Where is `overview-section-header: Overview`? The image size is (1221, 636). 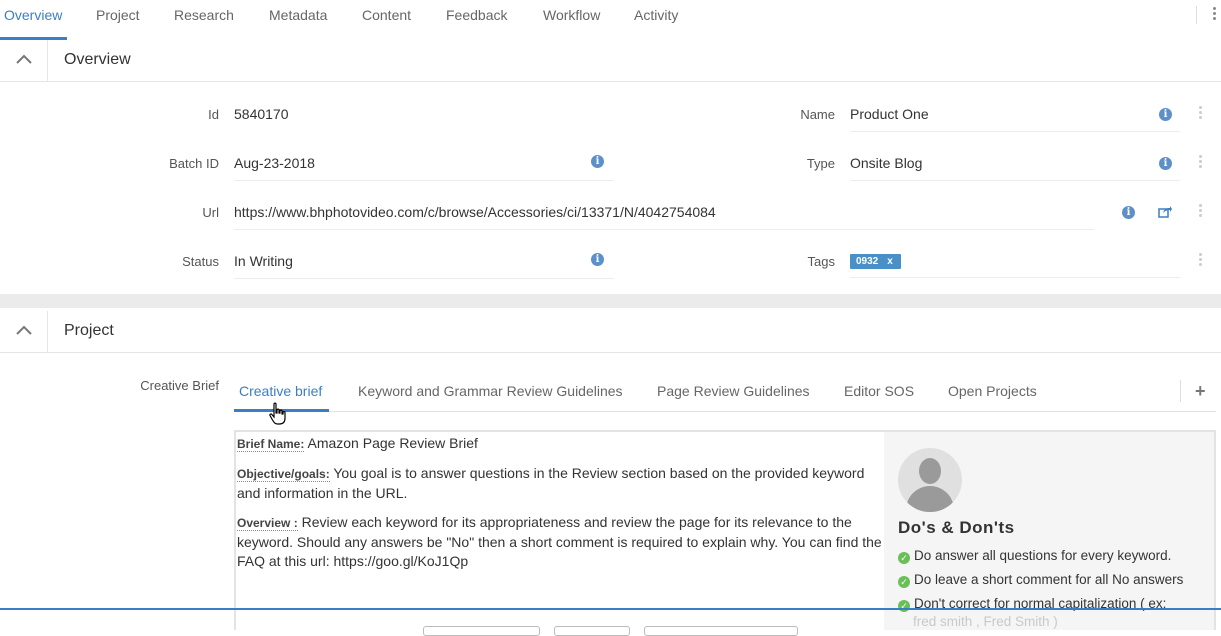 overview-section-header: Overview is located at coordinates (610, 61).